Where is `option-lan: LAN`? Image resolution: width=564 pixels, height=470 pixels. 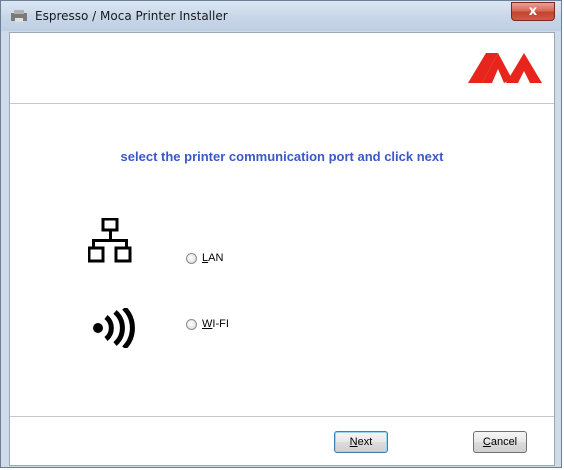 option-lan: LAN is located at coordinates (204, 258).